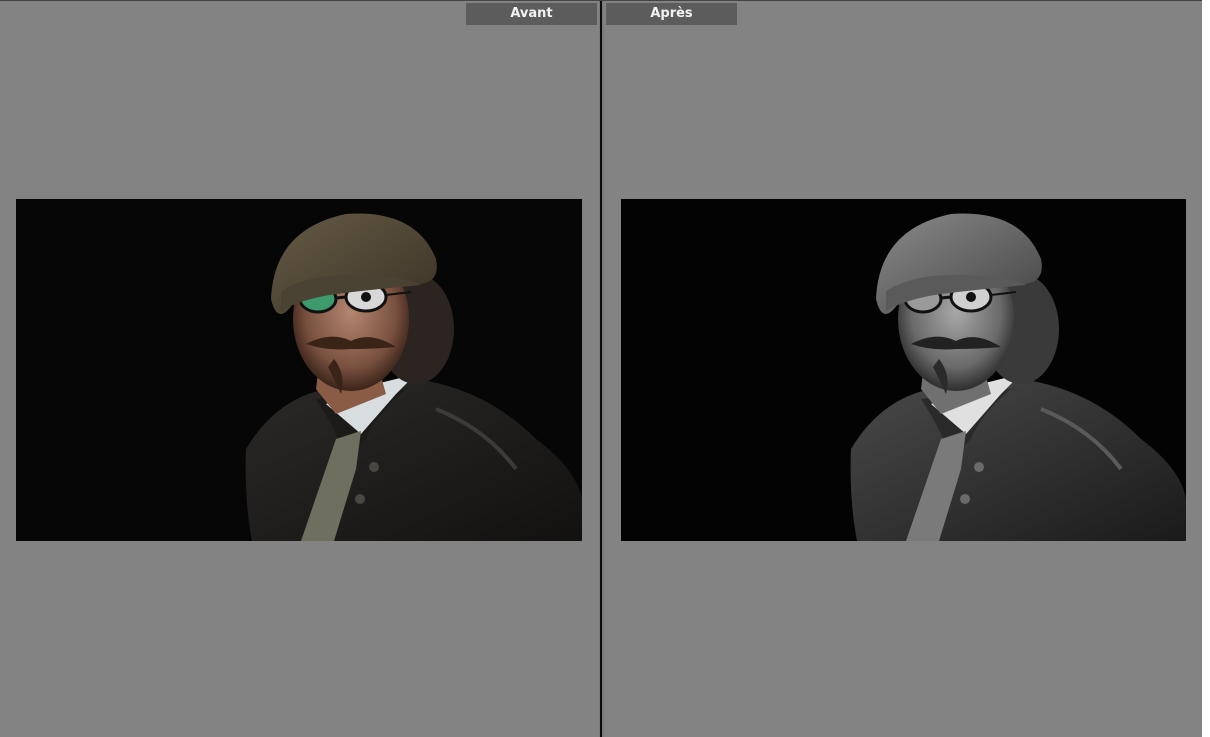 The width and height of the screenshot is (1210, 737). What do you see at coordinates (671, 14) in the screenshot?
I see `after-label: Après` at bounding box center [671, 14].